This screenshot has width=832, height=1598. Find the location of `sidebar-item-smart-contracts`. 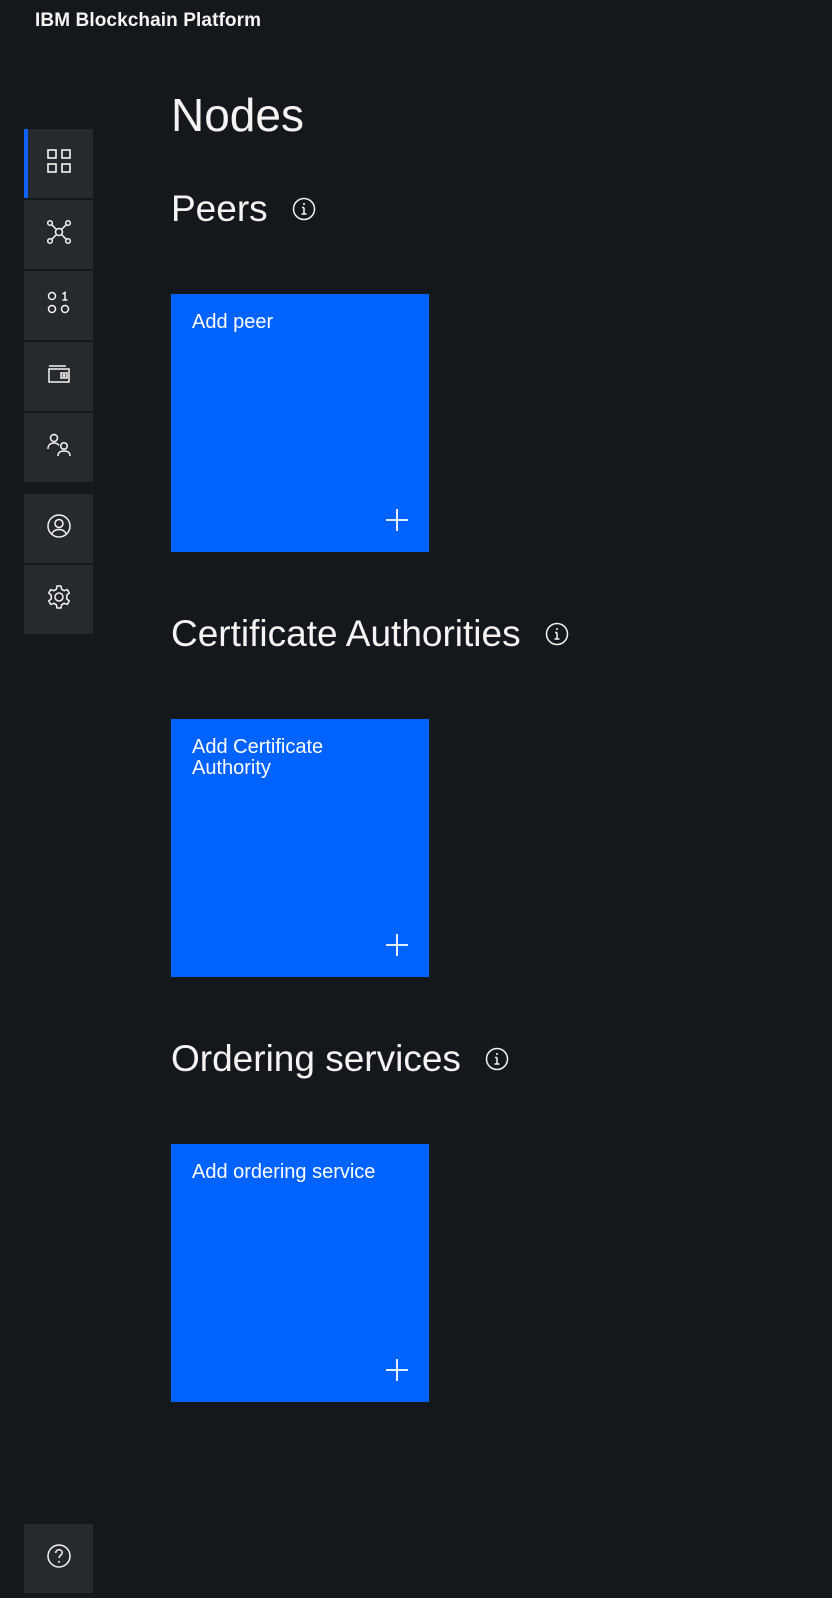

sidebar-item-smart-contracts is located at coordinates (58, 305).